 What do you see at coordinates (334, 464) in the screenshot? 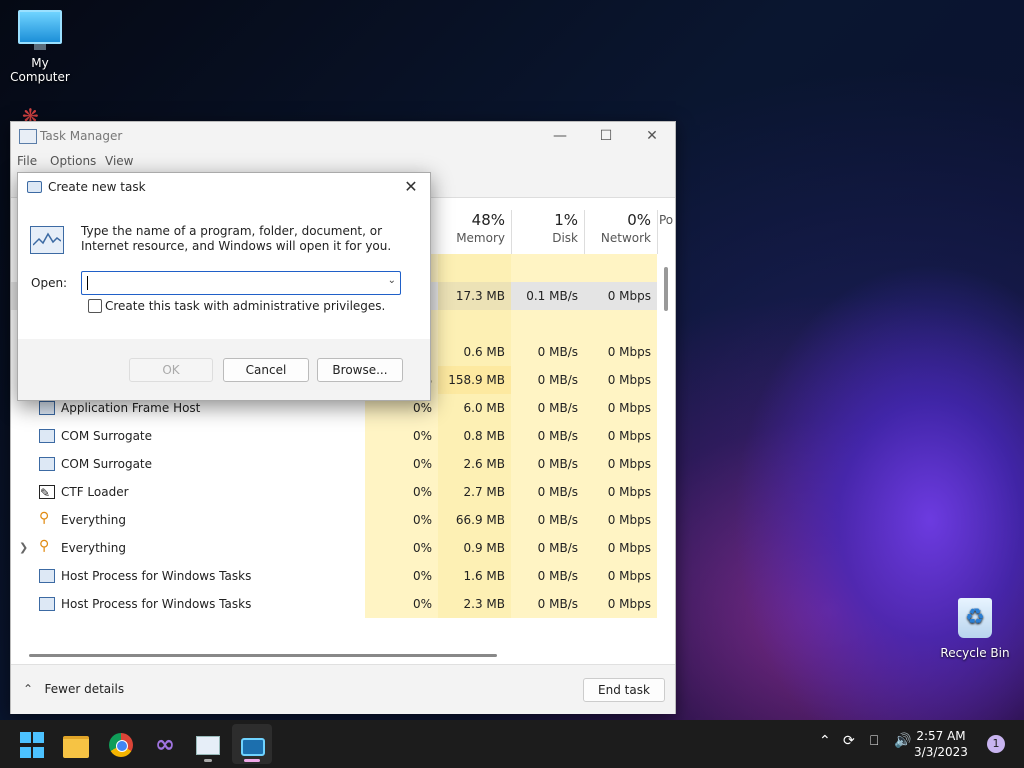
I see `table-row: 0% 2.6 MB 0 MB/s 0 Mbps COM Surrogate` at bounding box center [334, 464].